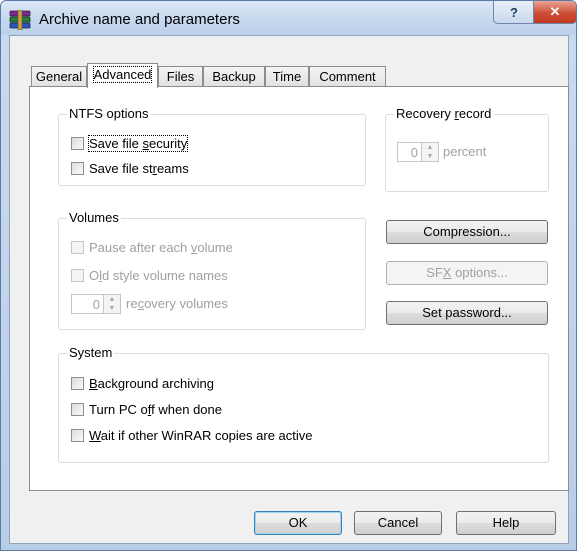 The width and height of the screenshot is (580, 553). I want to click on tab-general: General, so click(59, 76).